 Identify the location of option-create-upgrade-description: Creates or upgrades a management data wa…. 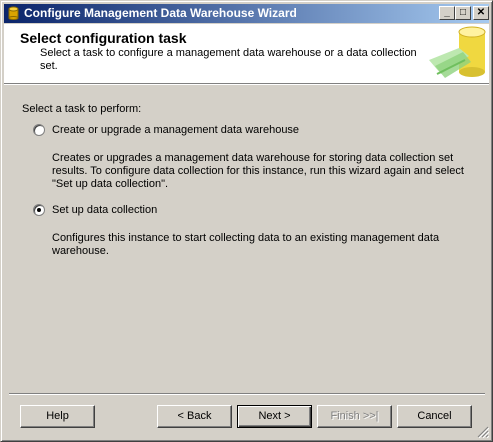
(258, 171).